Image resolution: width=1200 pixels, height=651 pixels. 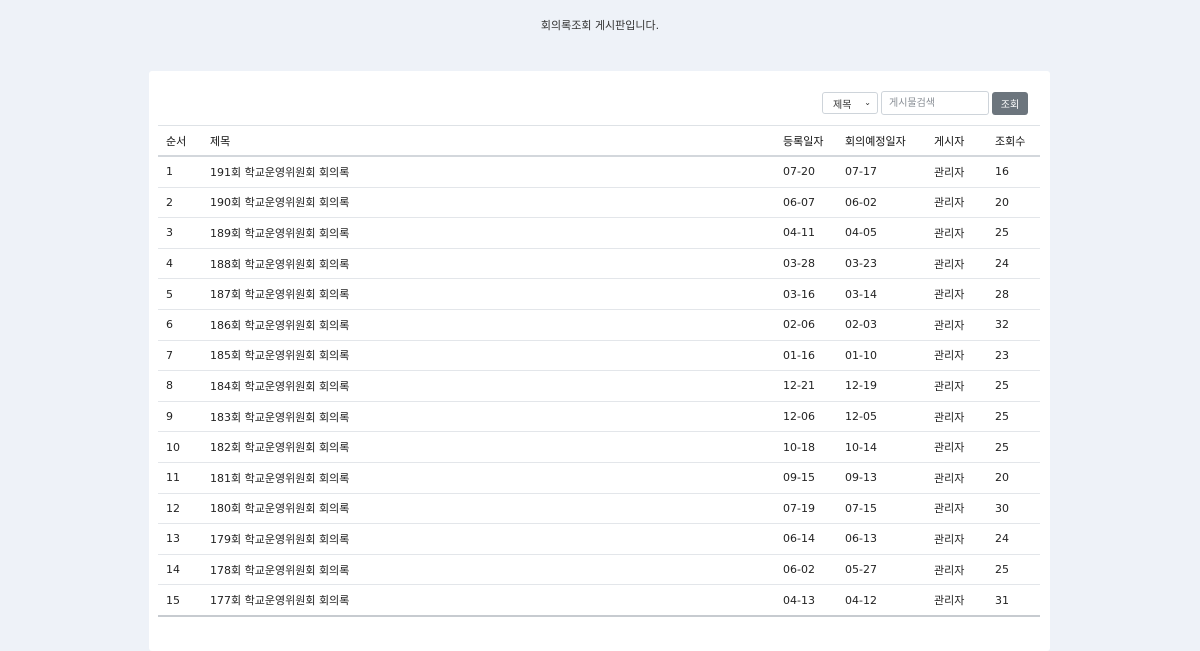 What do you see at coordinates (599, 509) in the screenshot?
I see `table-row: 12 180회 학교운영위원회 회의록 07-19 07-15 관리자 30` at bounding box center [599, 509].